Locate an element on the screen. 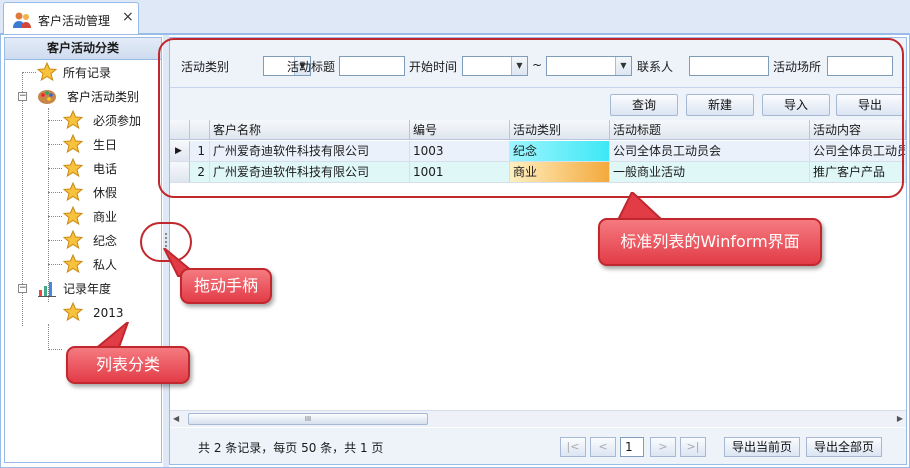 The width and height of the screenshot is (910, 468). prev-page-button: < is located at coordinates (603, 447).